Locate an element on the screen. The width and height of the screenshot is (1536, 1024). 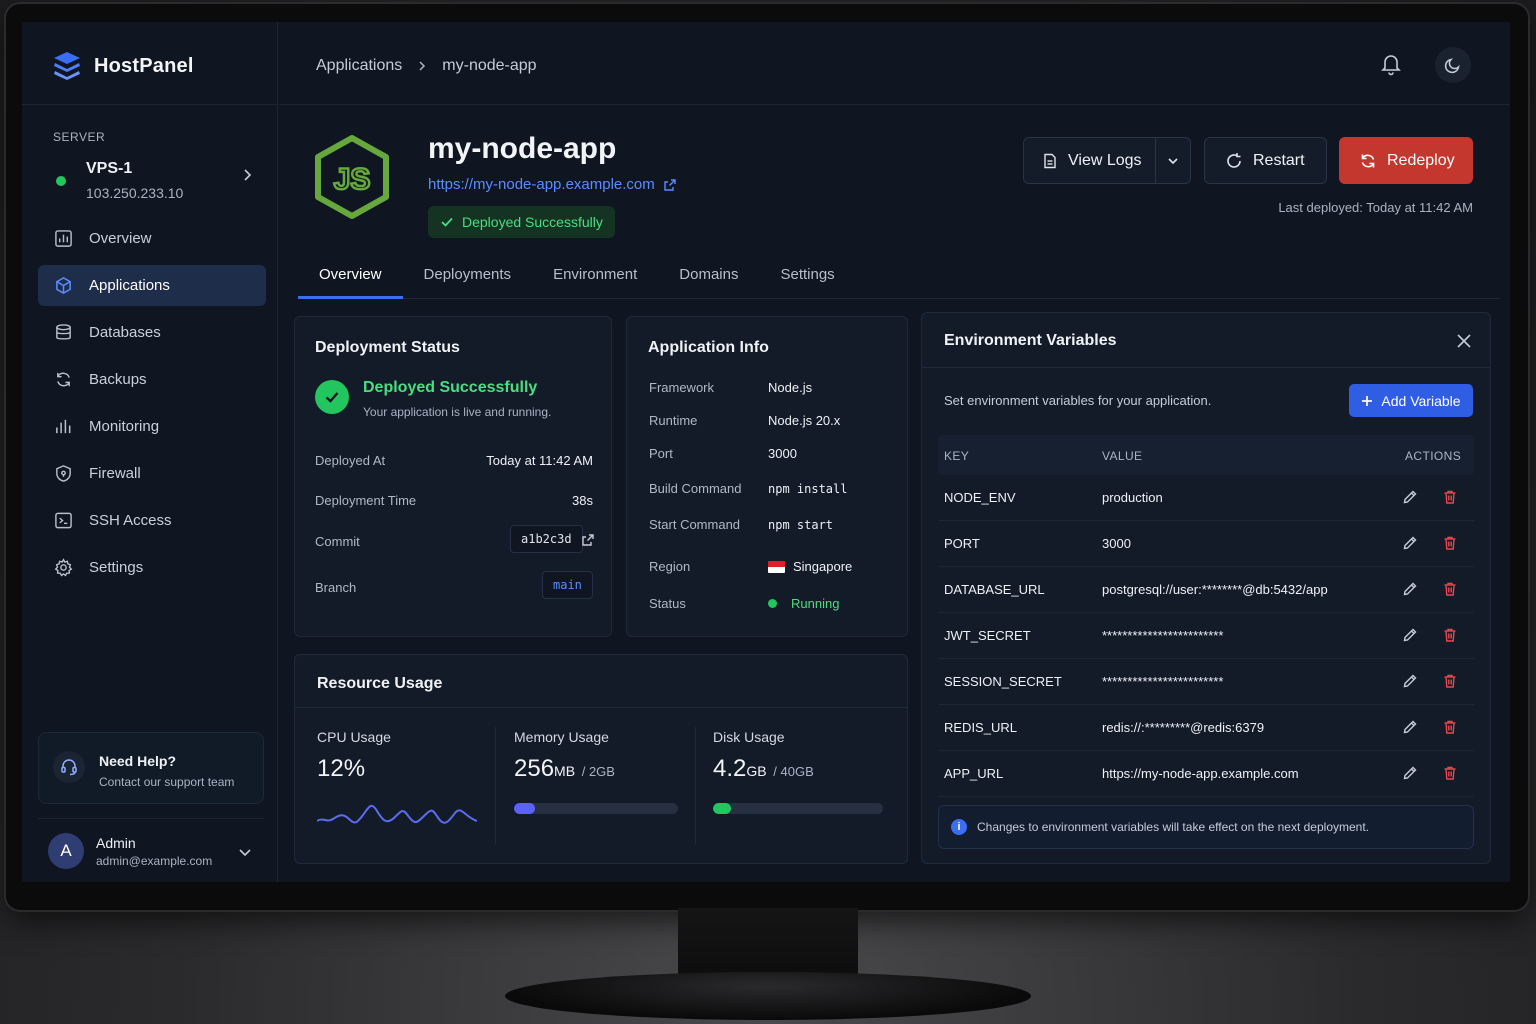
sidebar-item-monitoring: Monitoring is located at coordinates (152, 426).